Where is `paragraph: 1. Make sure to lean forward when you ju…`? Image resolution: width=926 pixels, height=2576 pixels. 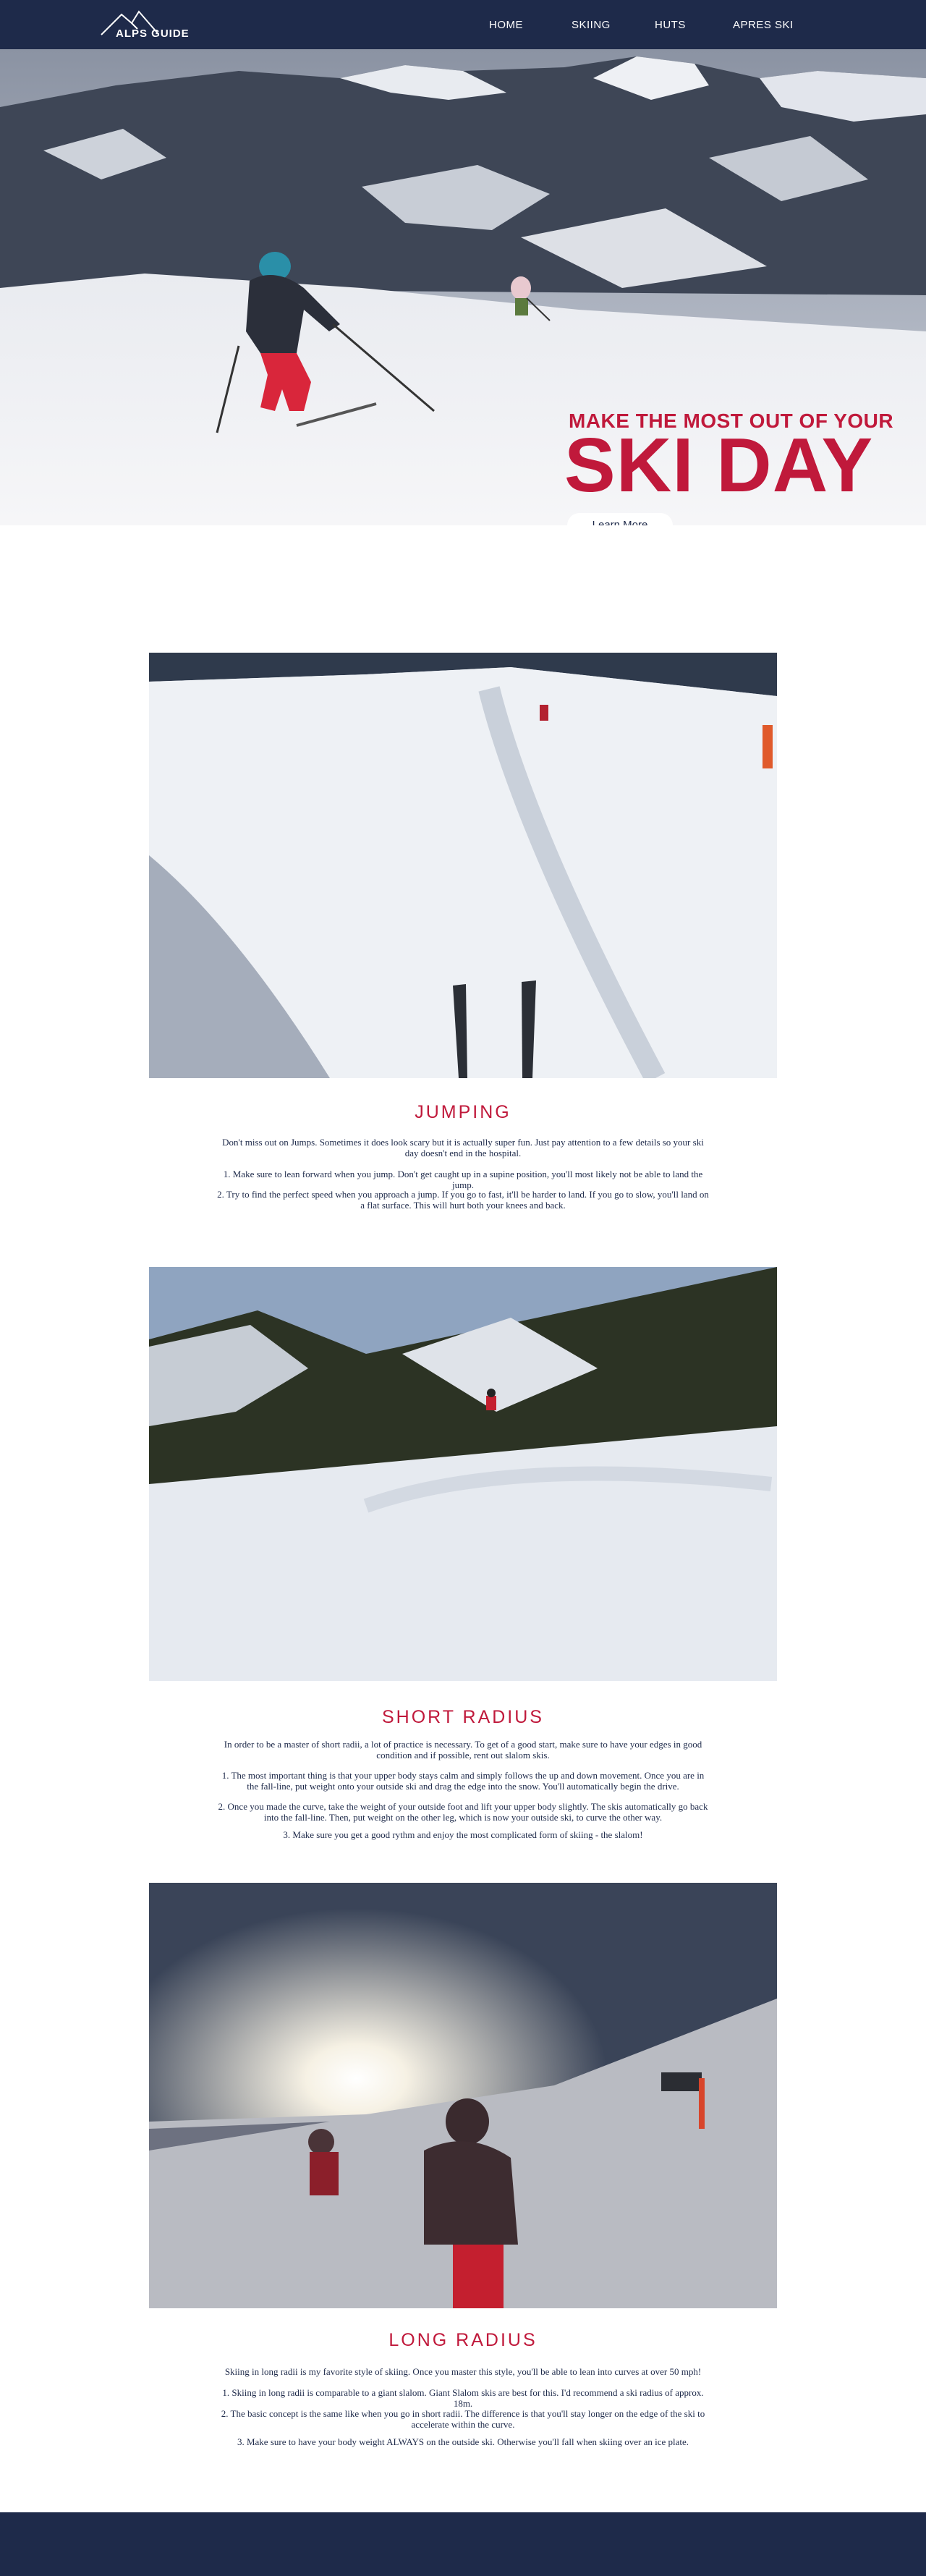 paragraph: 1. Make sure to lean forward when you ju… is located at coordinates (463, 1179).